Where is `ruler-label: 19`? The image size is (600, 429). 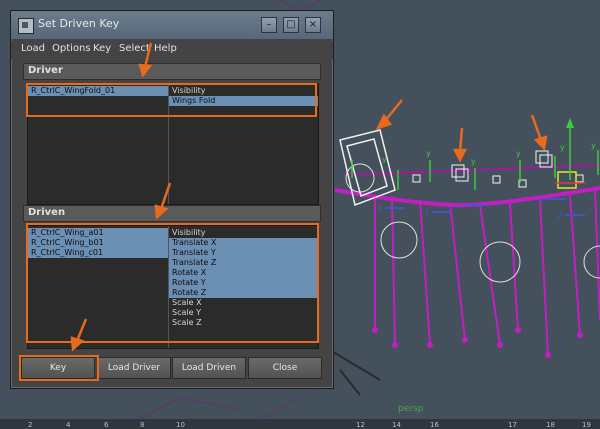
ruler-label: 19 is located at coordinates (586, 425).